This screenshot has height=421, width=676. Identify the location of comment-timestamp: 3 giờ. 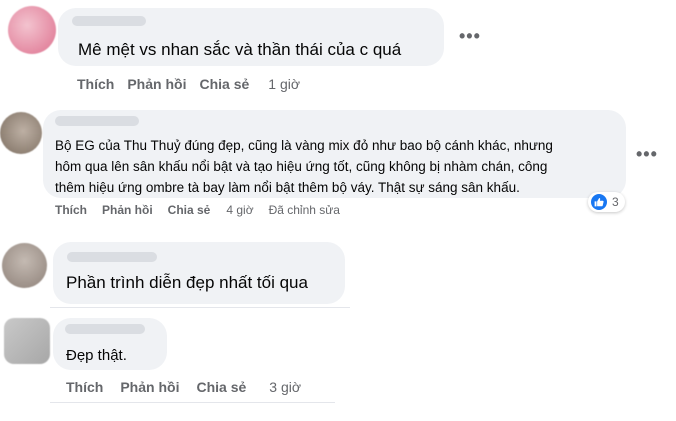
(285, 387).